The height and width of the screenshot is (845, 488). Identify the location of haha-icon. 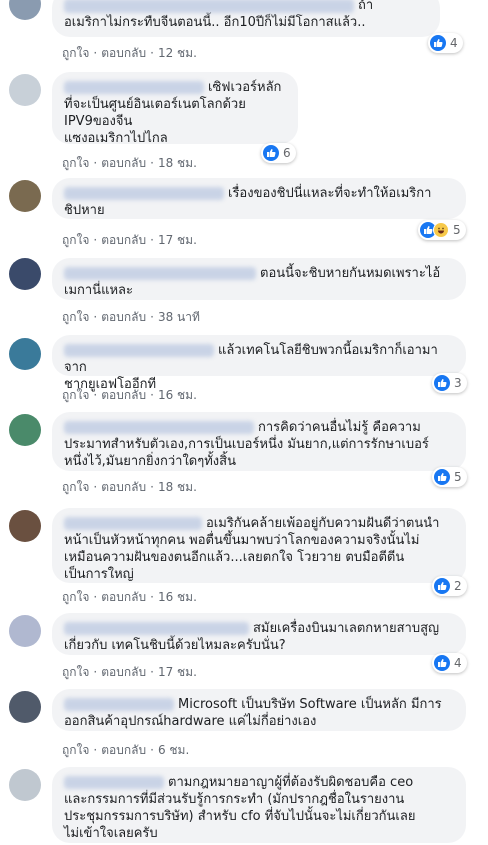
(441, 230).